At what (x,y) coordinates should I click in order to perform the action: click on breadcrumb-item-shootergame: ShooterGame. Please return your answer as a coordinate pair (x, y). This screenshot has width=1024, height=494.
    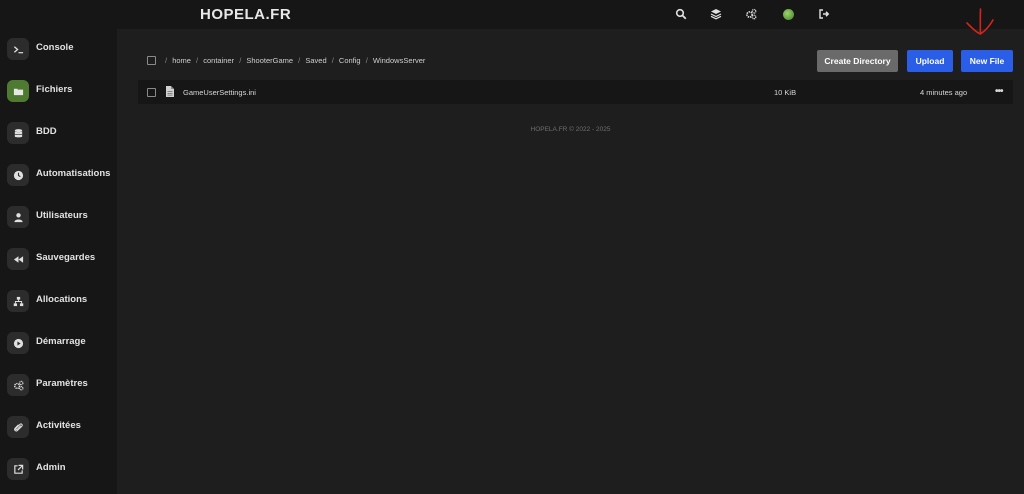
    Looking at the image, I should click on (269, 60).